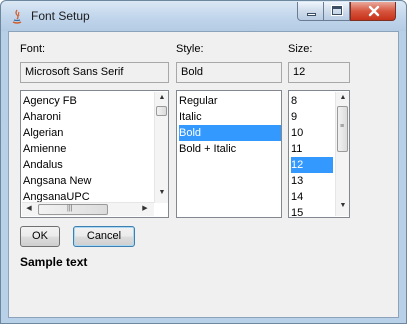  I want to click on font-list-item: Algerian, so click(87, 133).